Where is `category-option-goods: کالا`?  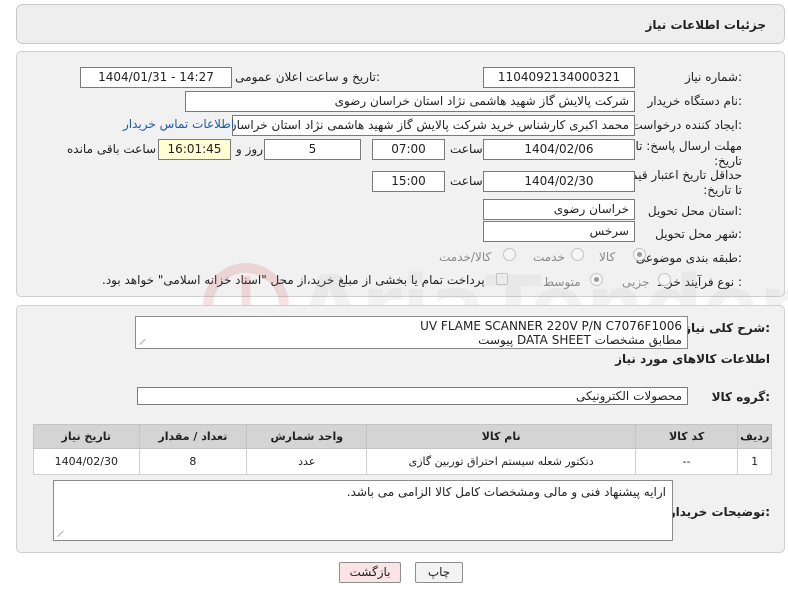
category-option-goods: کالا is located at coordinates (607, 257).